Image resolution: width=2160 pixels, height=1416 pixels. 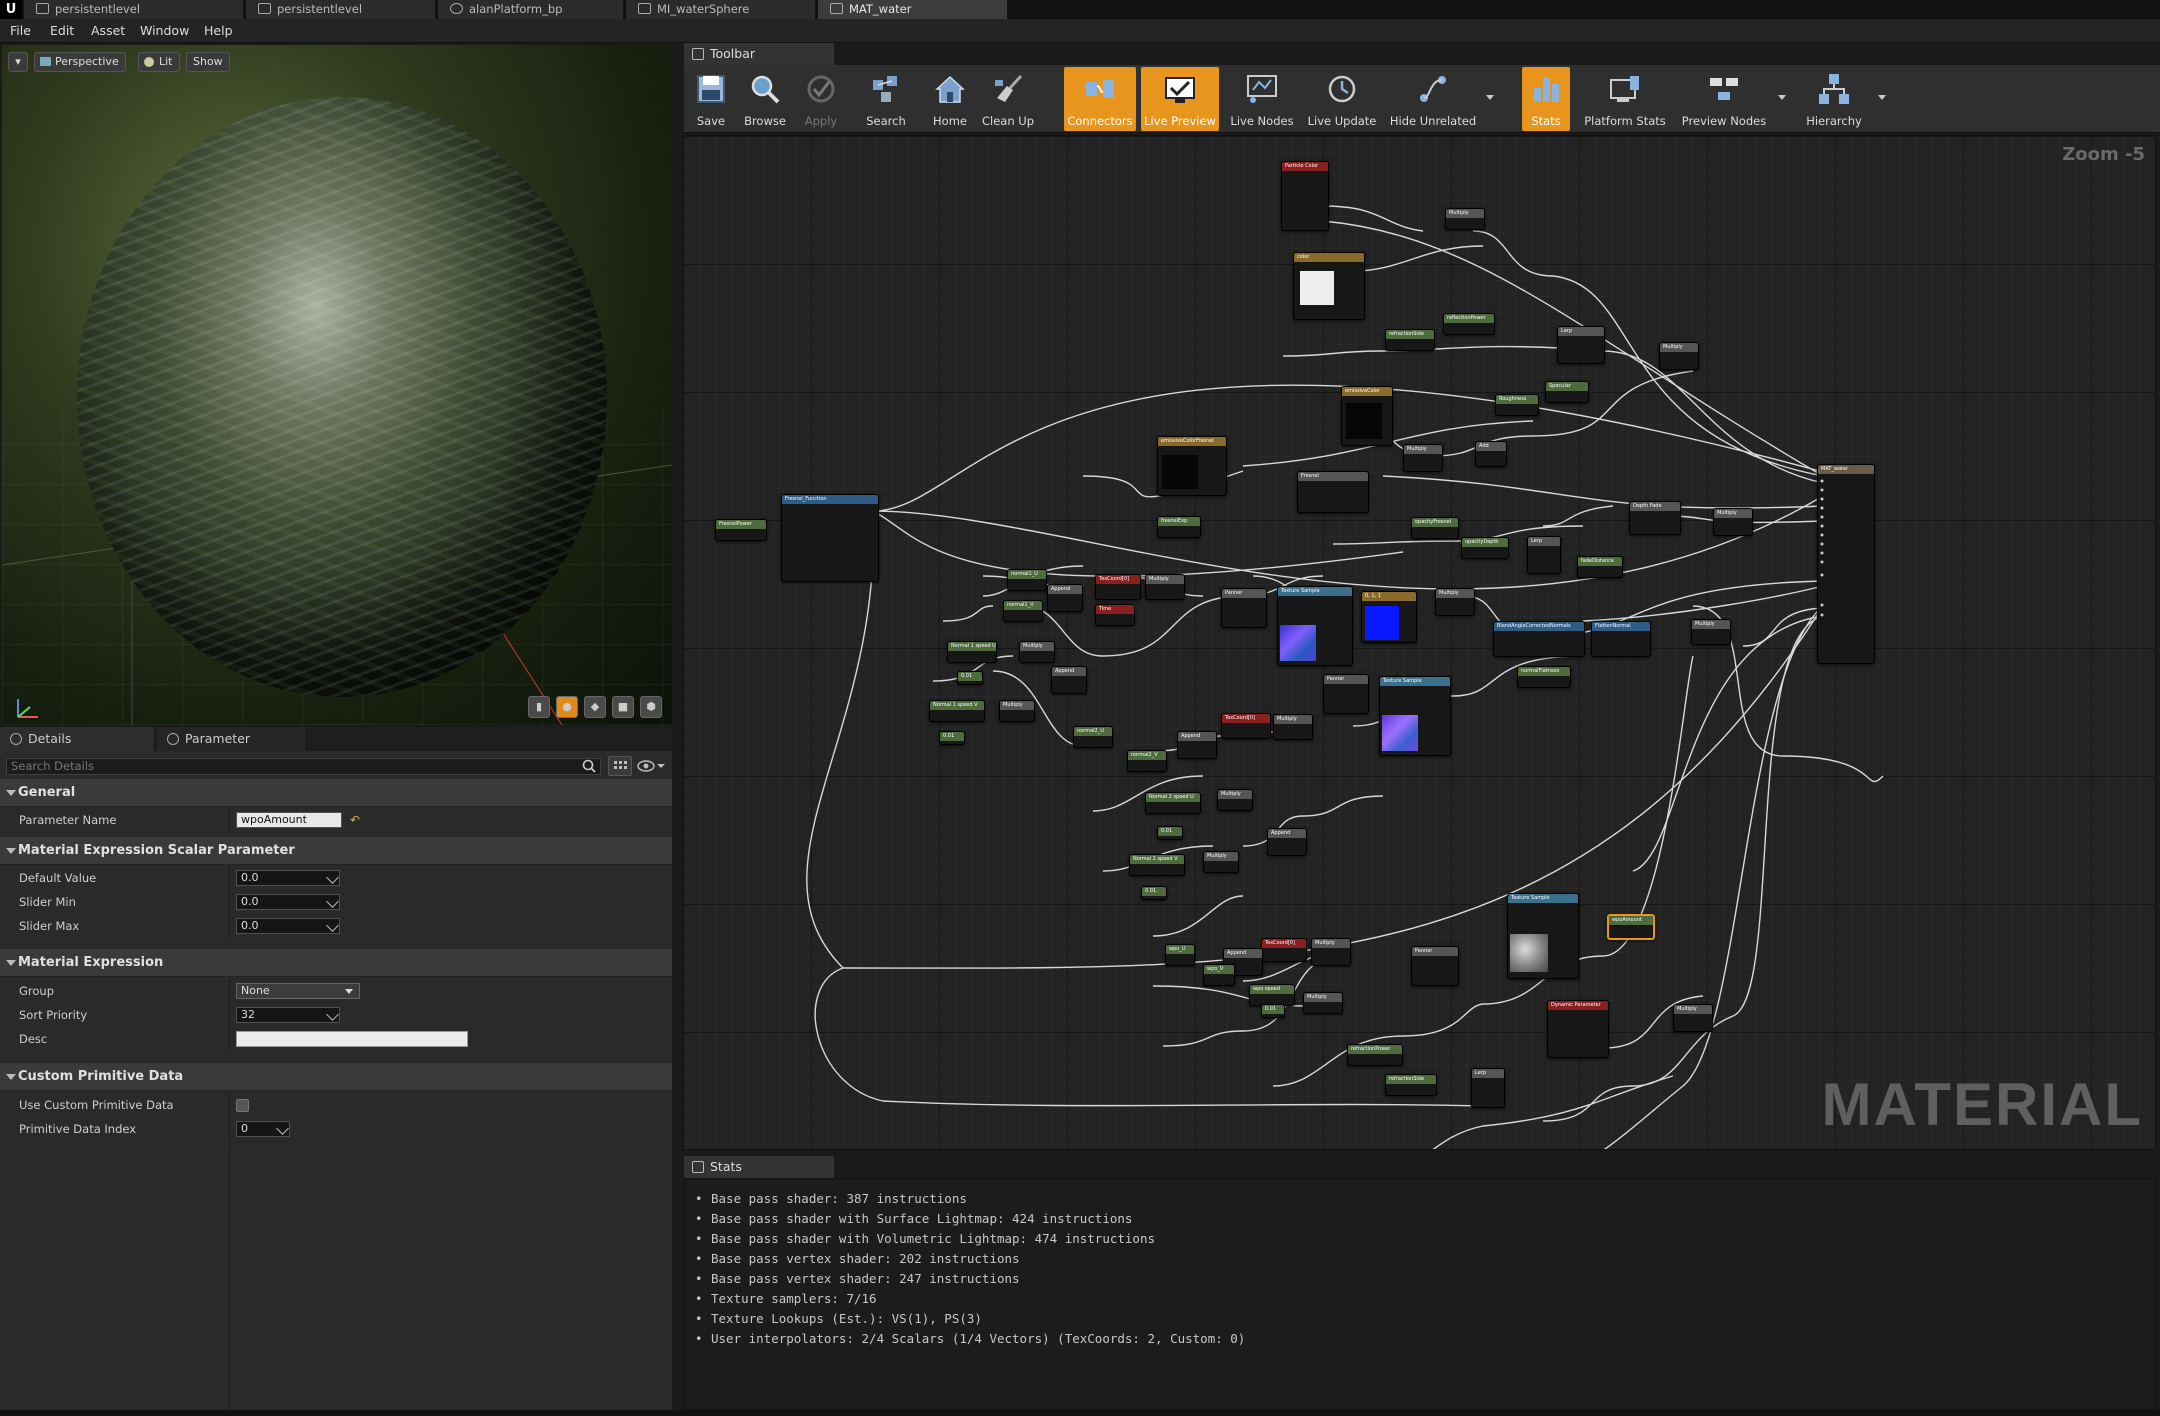 What do you see at coordinates (830, 538) in the screenshot?
I see `node-fresnel-function: Fresnel_Function` at bounding box center [830, 538].